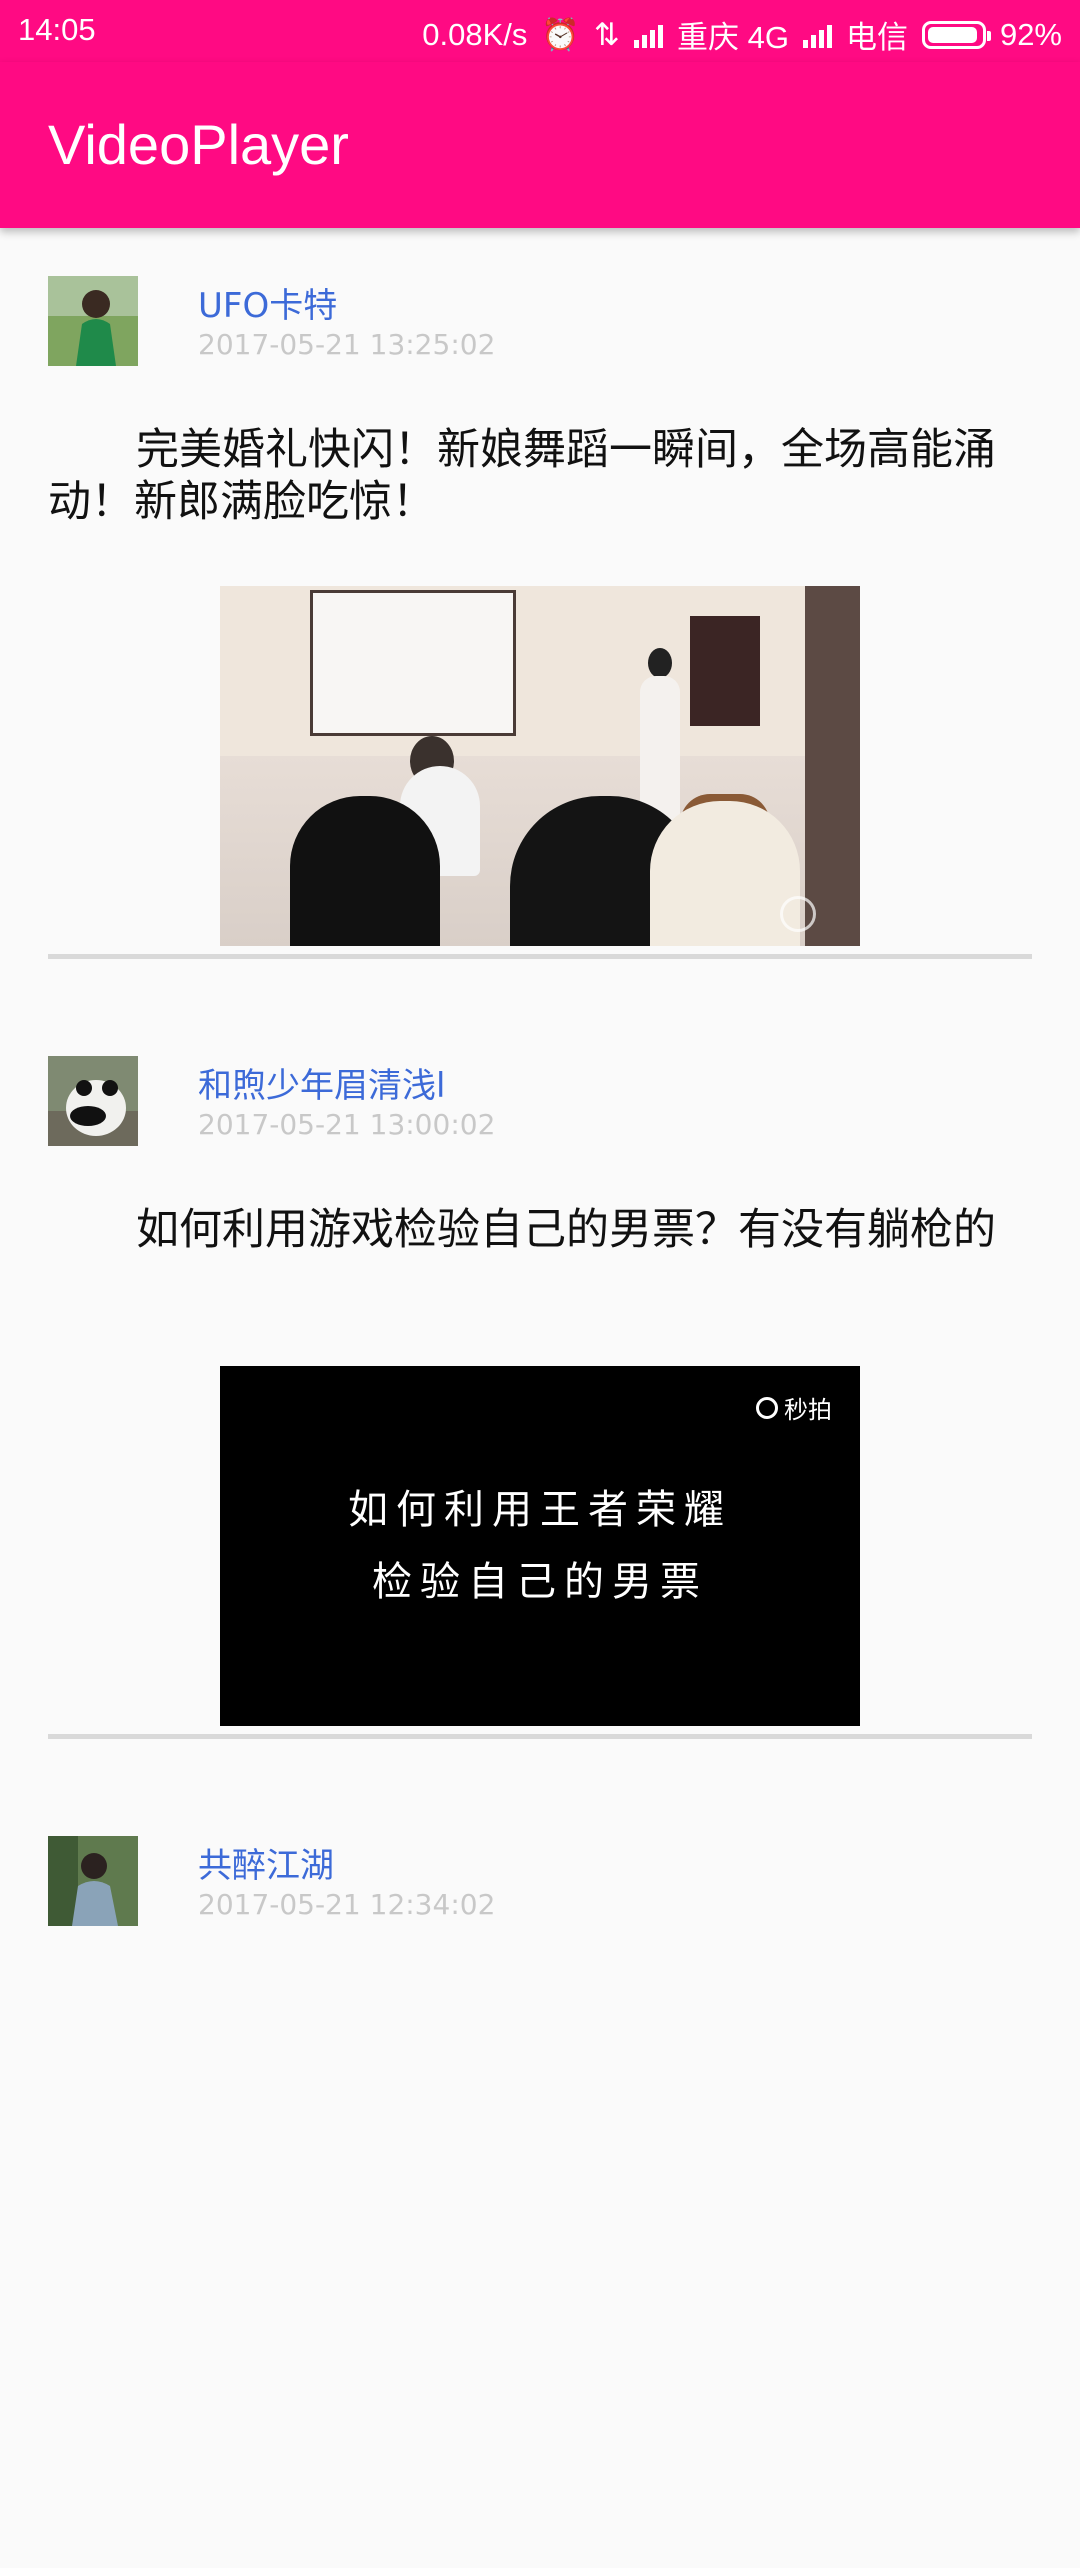 The image size is (1080, 2568). Describe the element at coordinates (540, 766) in the screenshot. I see `video-thumbnail` at that location.